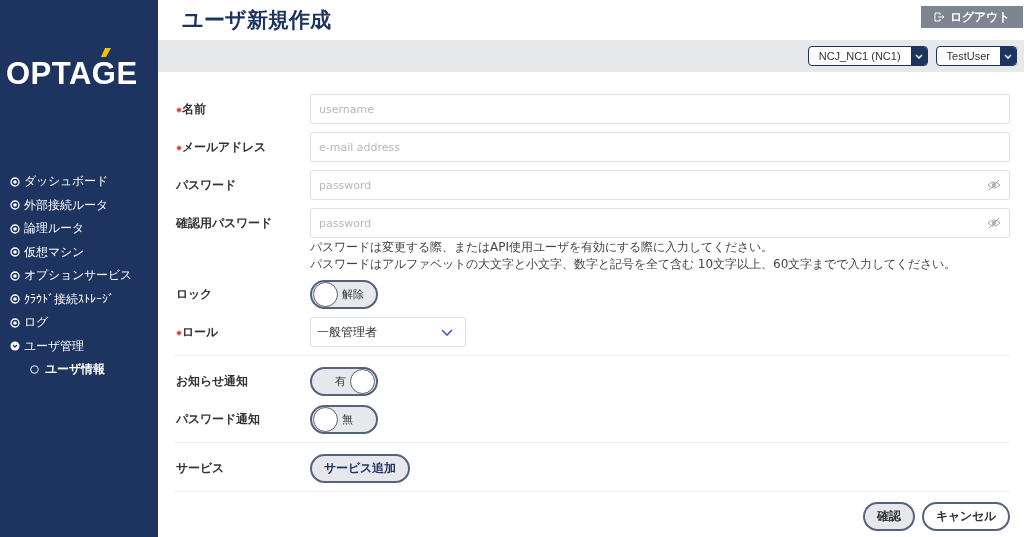 Image resolution: width=1024 pixels, height=537 pixels. What do you see at coordinates (660, 147) in the screenshot?
I see `input-field: e-mail address` at bounding box center [660, 147].